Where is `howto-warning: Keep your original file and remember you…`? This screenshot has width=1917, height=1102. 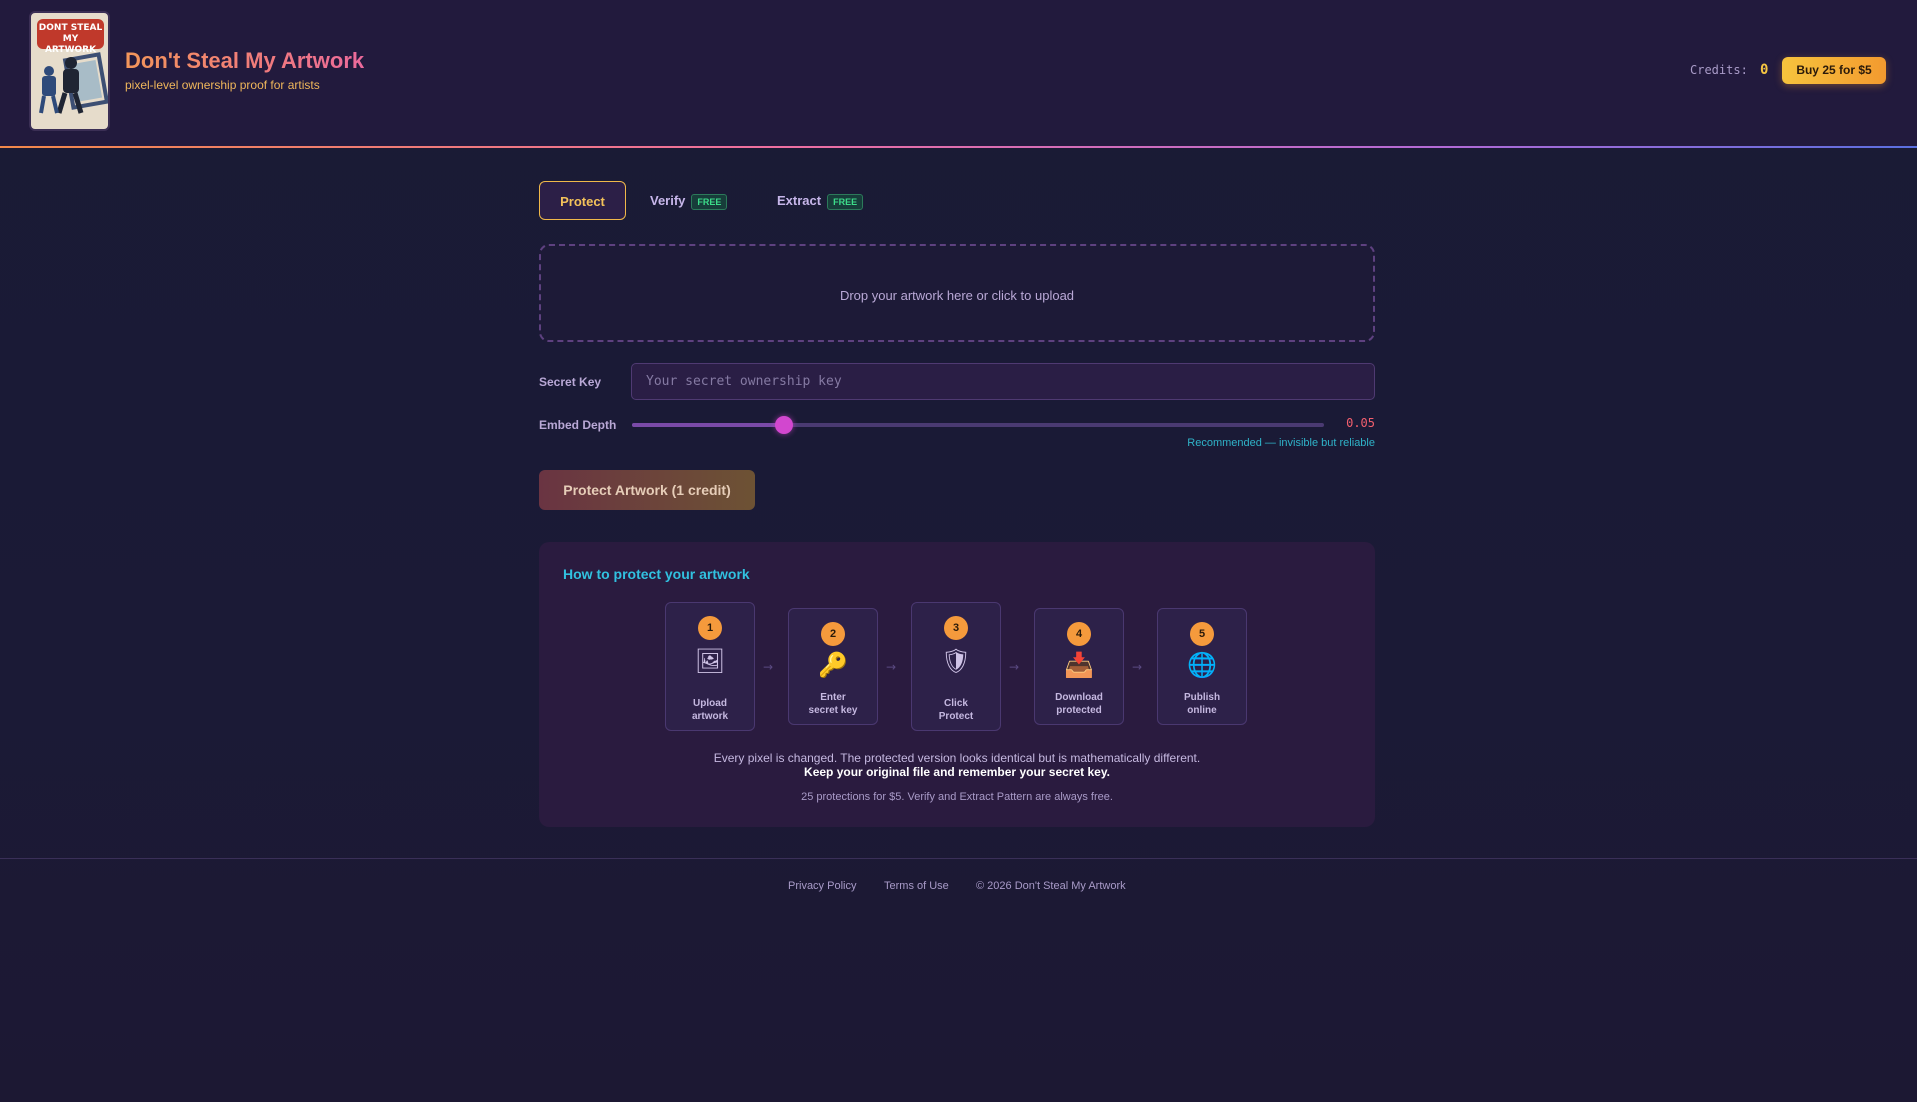 howto-warning: Keep your original file and remember you… is located at coordinates (957, 772).